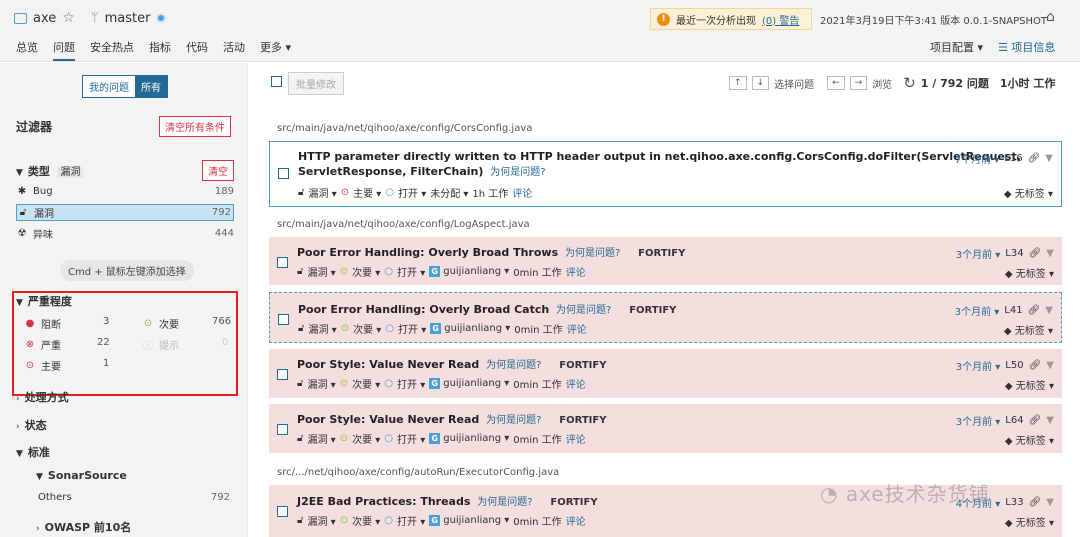 This screenshot has height=537, width=1080. I want to click on clear-type-button: 清空, so click(218, 170).